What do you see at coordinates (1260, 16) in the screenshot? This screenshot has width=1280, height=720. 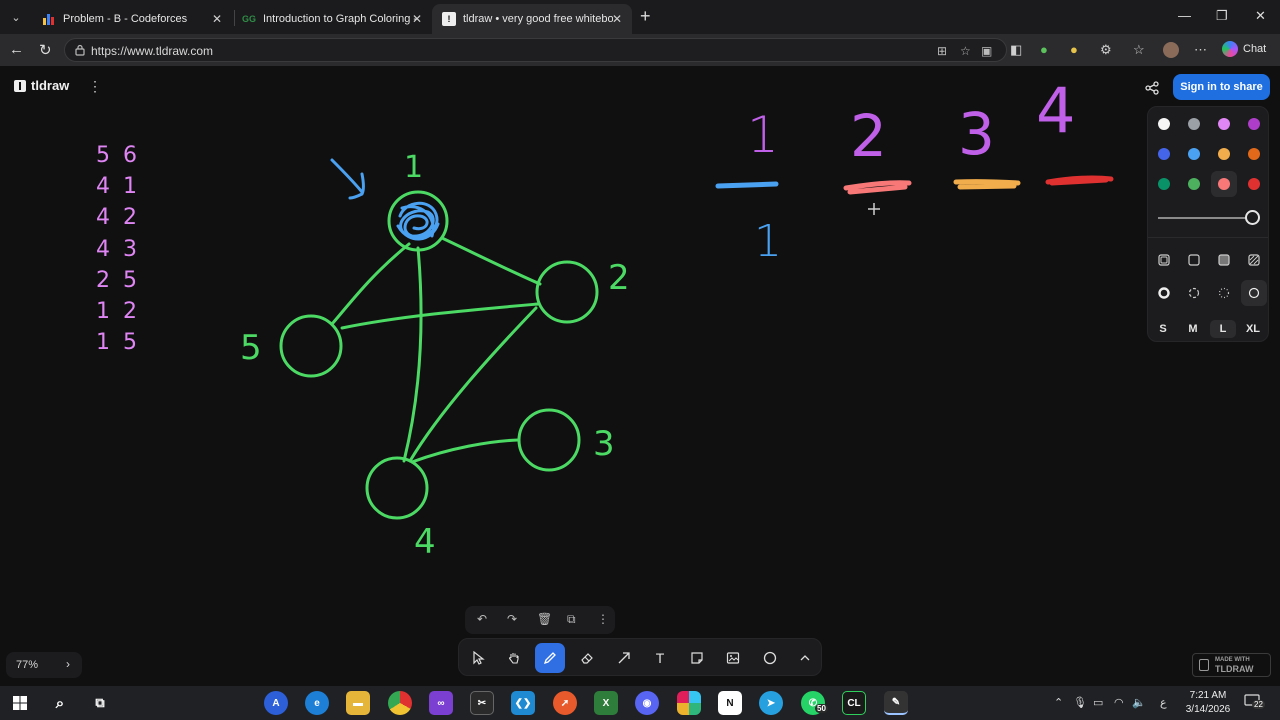 I see `close-window-icon: ✕` at bounding box center [1260, 16].